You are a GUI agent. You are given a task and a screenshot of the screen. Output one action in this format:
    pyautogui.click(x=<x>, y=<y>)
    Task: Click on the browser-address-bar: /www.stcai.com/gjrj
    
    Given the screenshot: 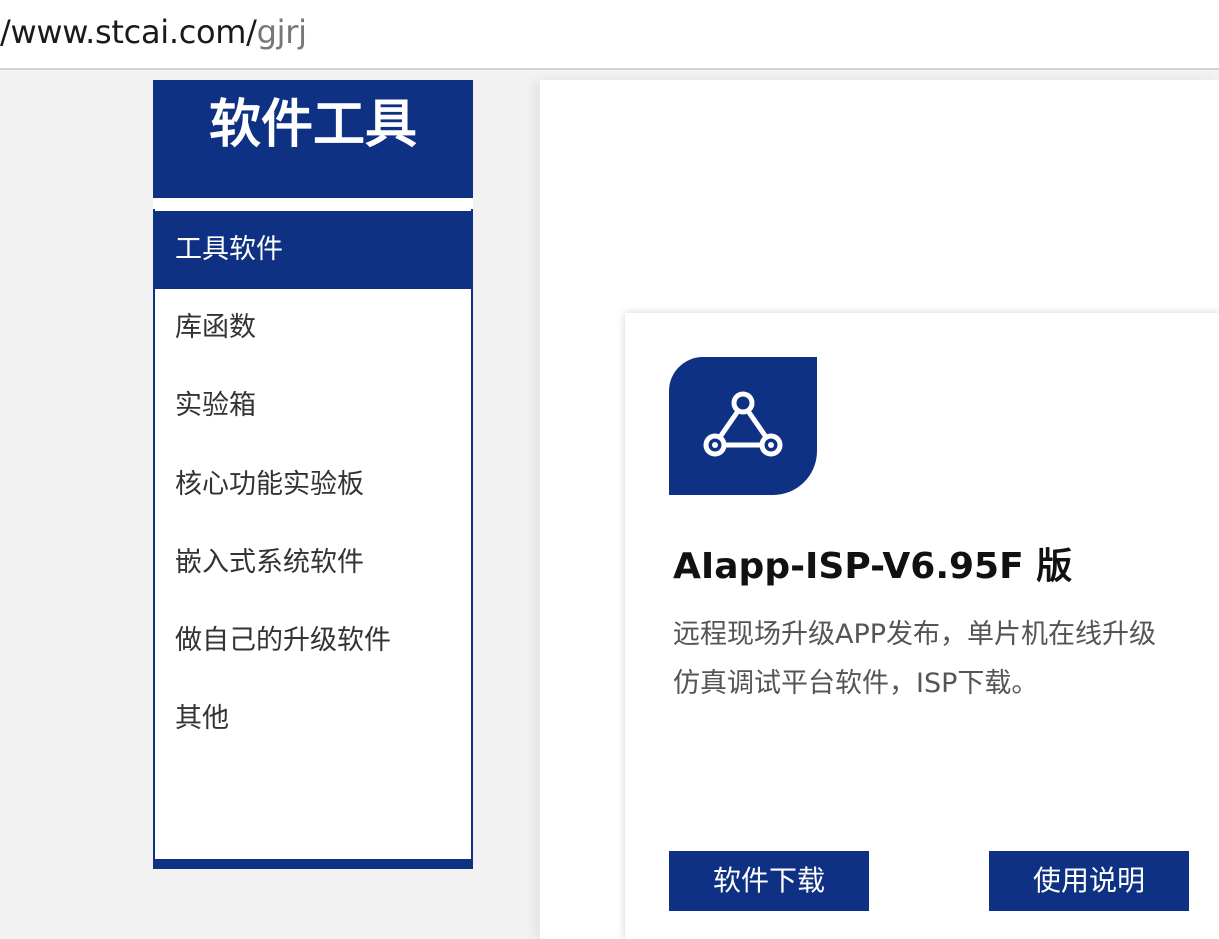 What is the action you would take?
    pyautogui.click(x=609, y=35)
    